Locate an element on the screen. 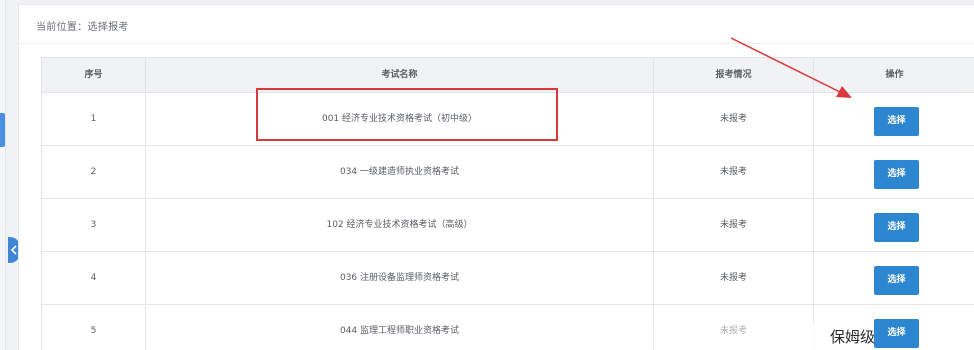 This screenshot has height=350, width=974. table-row: 2 034 一级建造师执业资格考试 未报考 选择 is located at coordinates (508, 172).